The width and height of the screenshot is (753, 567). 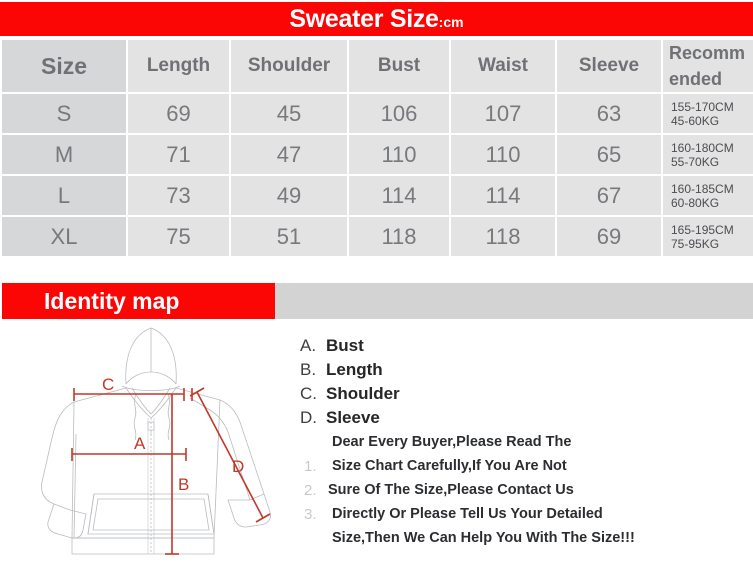 I want to click on cell-rec-height: 155-170CM, so click(x=702, y=106).